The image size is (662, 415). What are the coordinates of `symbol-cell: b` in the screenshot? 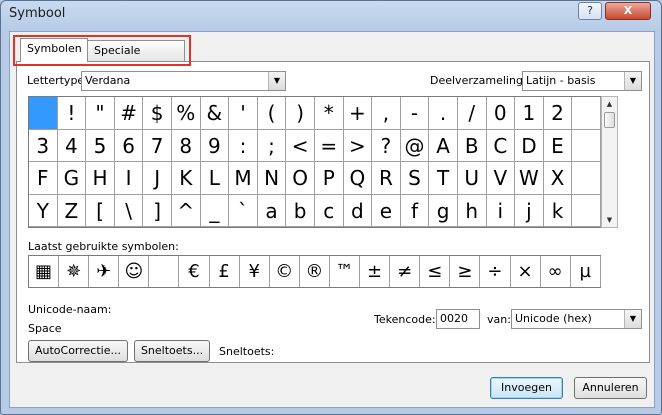 It's located at (300, 210).